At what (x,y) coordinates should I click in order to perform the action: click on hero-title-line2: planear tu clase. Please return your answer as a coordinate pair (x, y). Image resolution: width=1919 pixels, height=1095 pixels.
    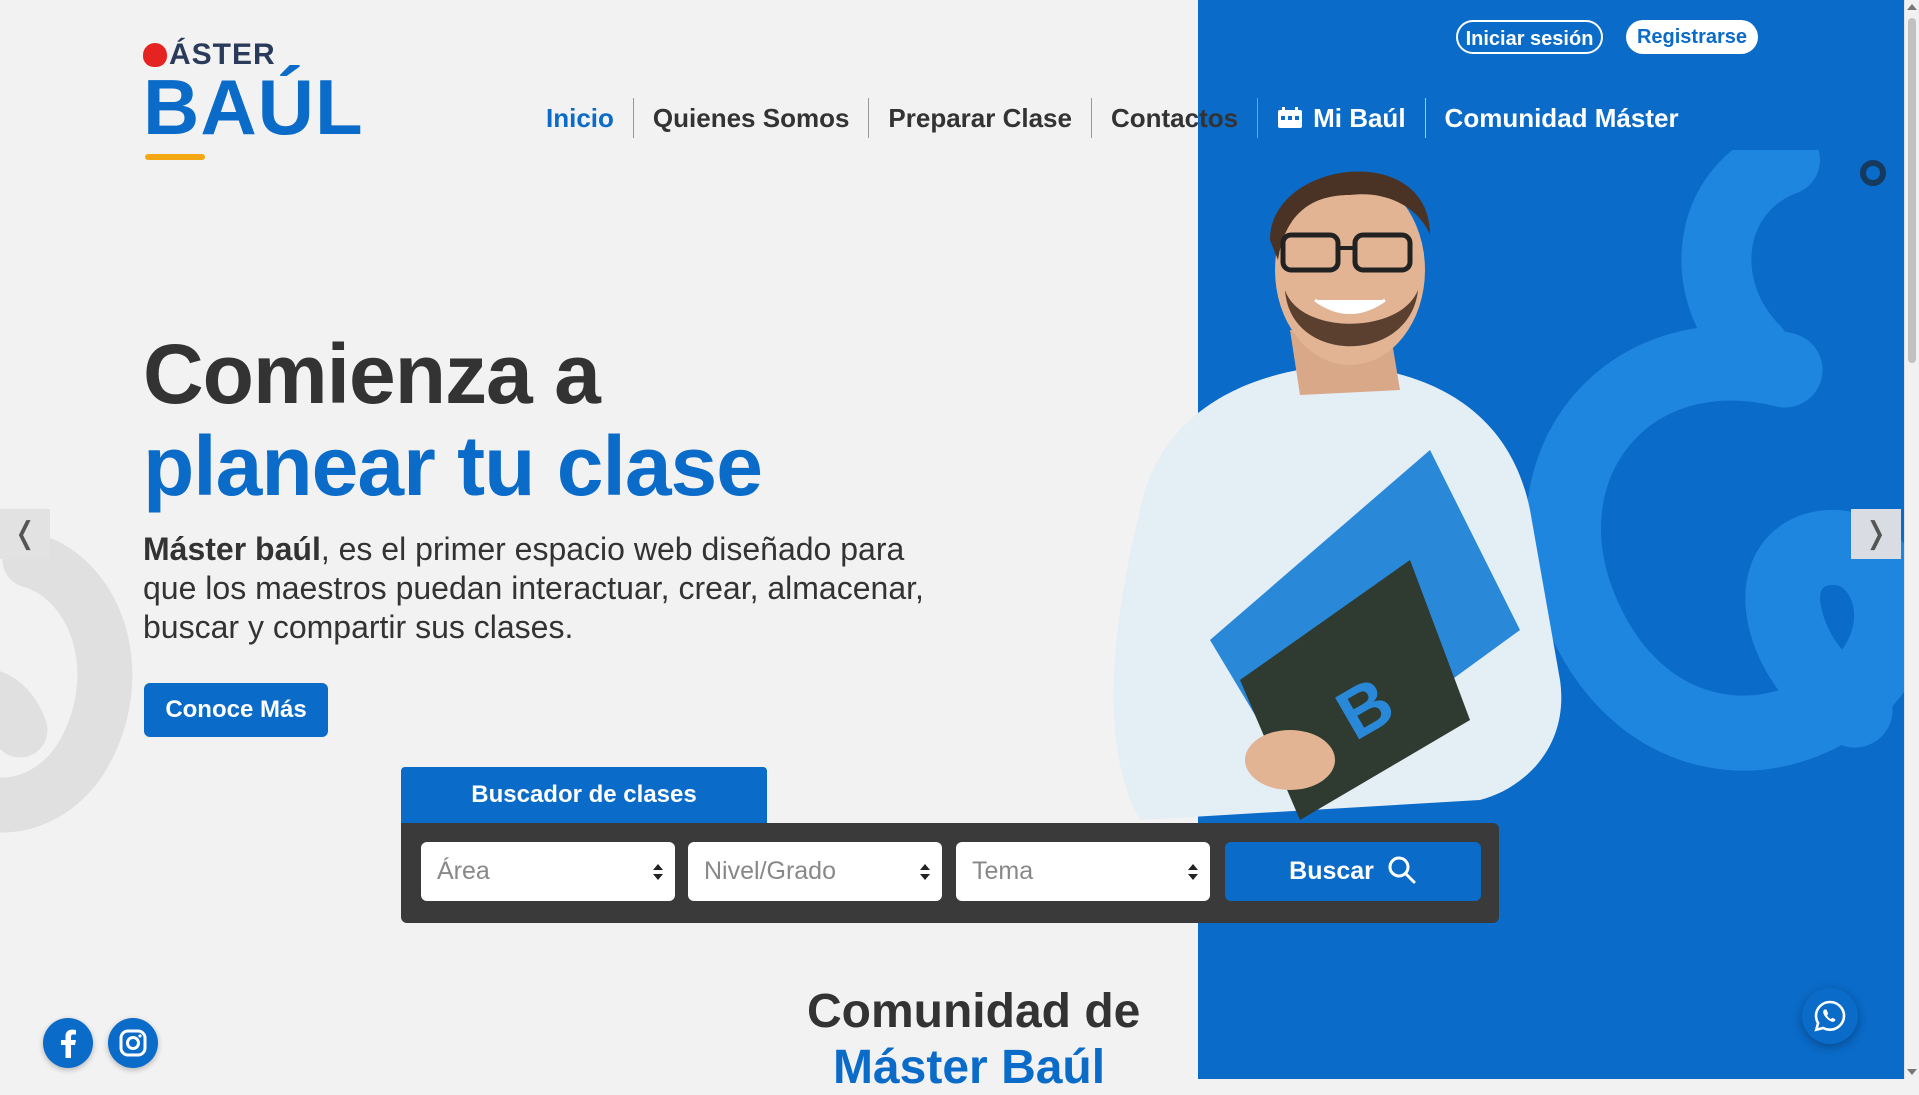
    Looking at the image, I should click on (453, 466).